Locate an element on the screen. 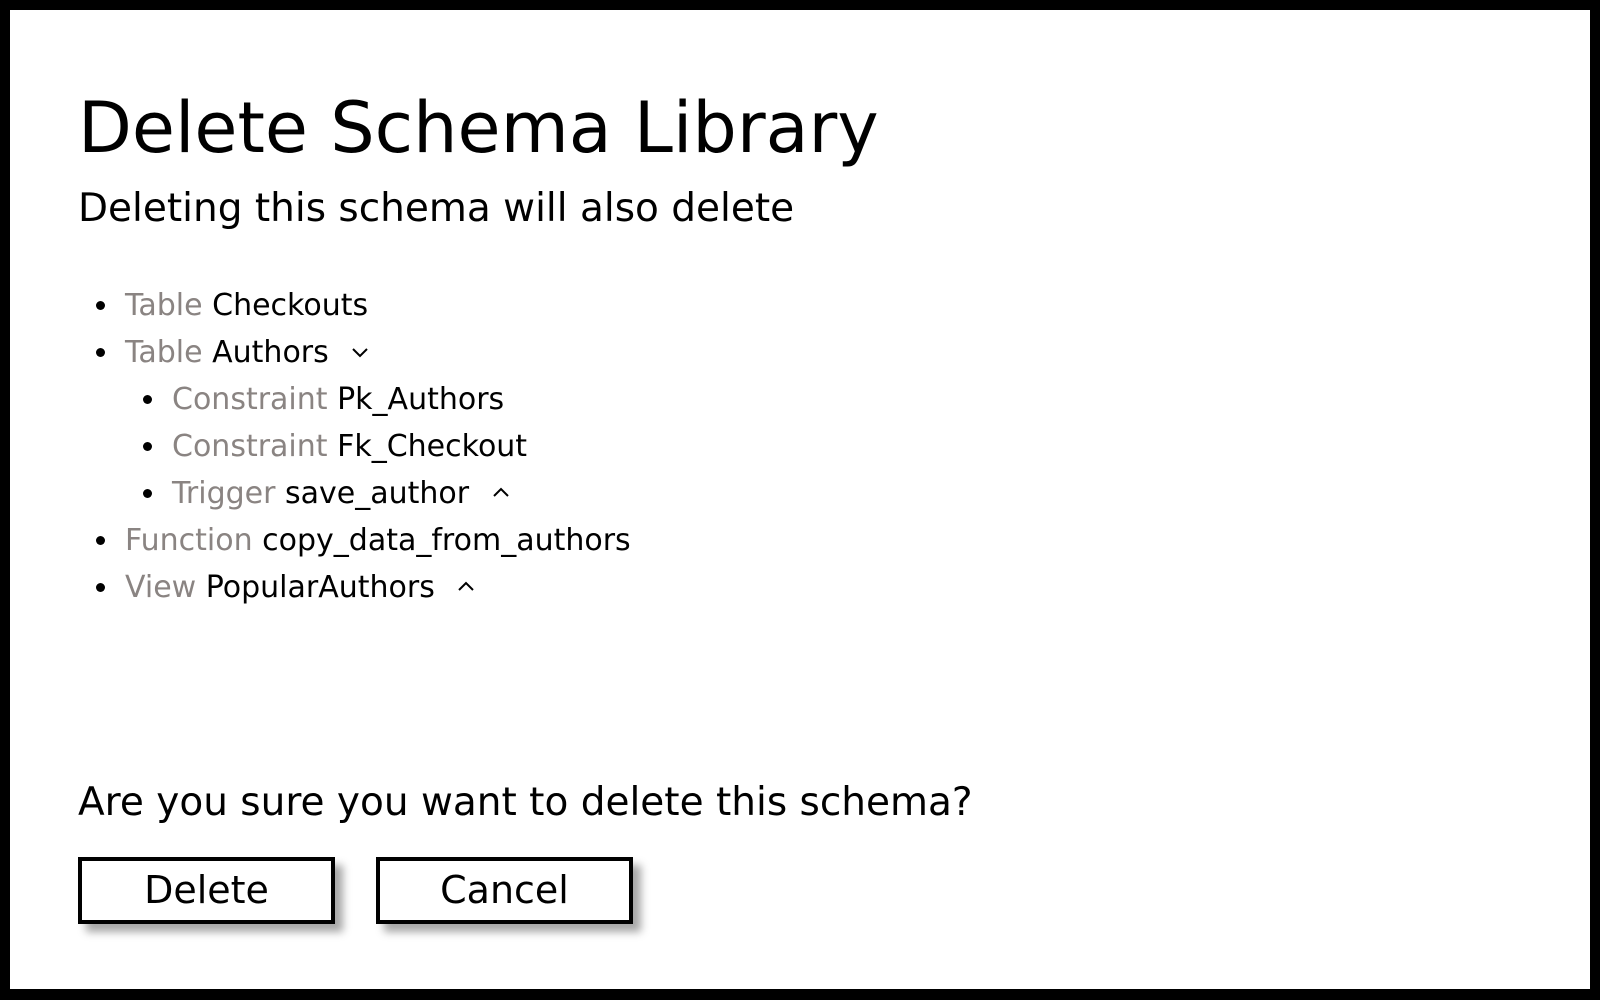 This screenshot has width=1600, height=1000. list-item-constraint-fk-checkout: Constraint Fk_Checkout is located at coordinates (354, 446).